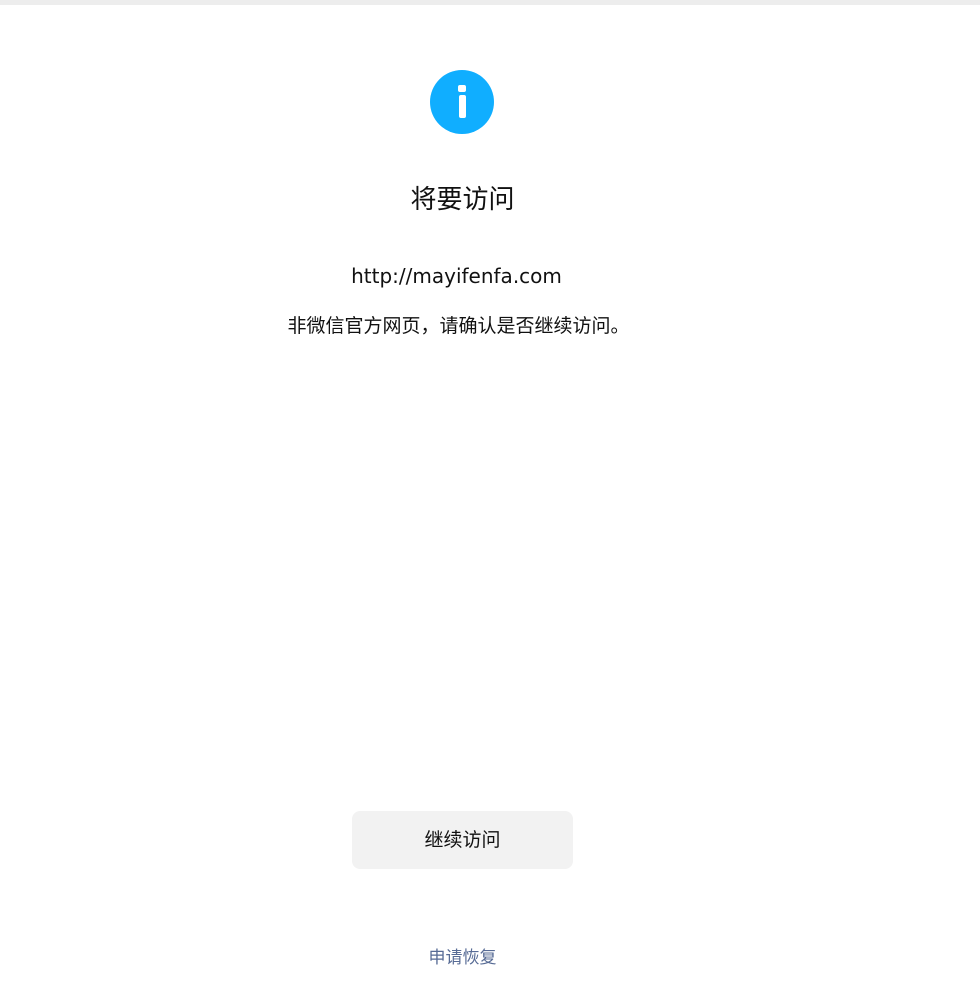 This screenshot has width=980, height=983. What do you see at coordinates (462, 88) in the screenshot?
I see `info-icon-dot` at bounding box center [462, 88].